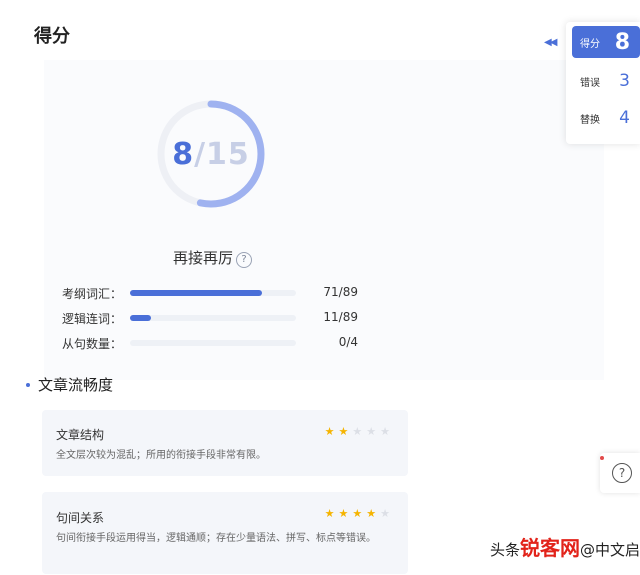 This screenshot has height=575, width=640. What do you see at coordinates (203, 257) in the screenshot?
I see `level-text: 再接再厉` at bounding box center [203, 257].